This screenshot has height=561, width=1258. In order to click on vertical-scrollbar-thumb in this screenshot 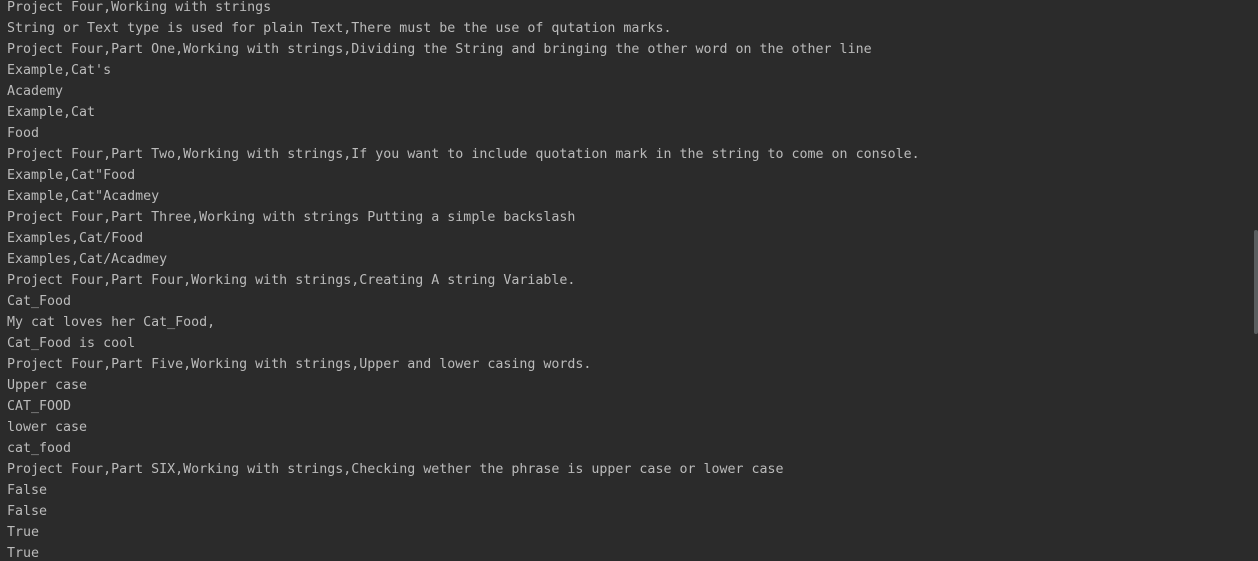, I will do `click(1256, 282)`.